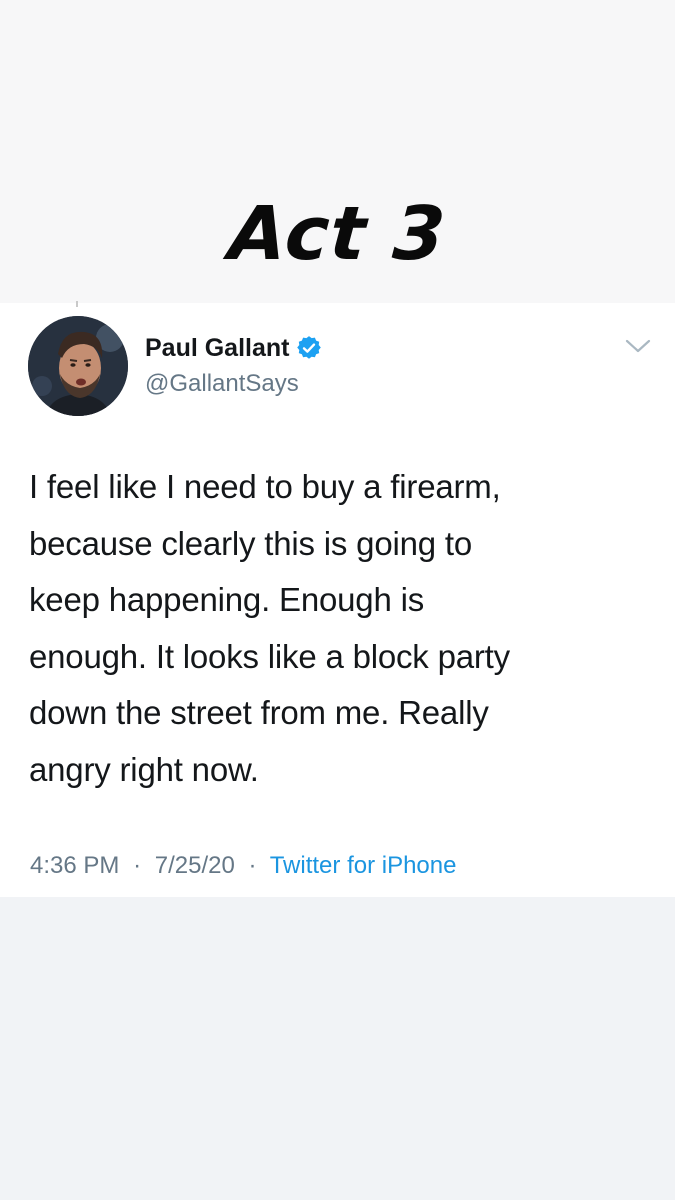 This screenshot has height=1200, width=675. What do you see at coordinates (363, 865) in the screenshot?
I see `tweet-source-link: Twitter for iPhone` at bounding box center [363, 865].